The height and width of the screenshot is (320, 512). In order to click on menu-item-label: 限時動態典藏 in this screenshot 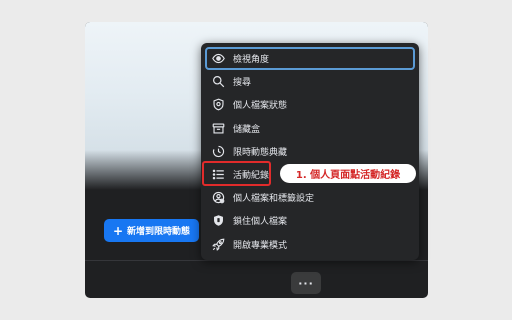, I will do `click(260, 152)`.